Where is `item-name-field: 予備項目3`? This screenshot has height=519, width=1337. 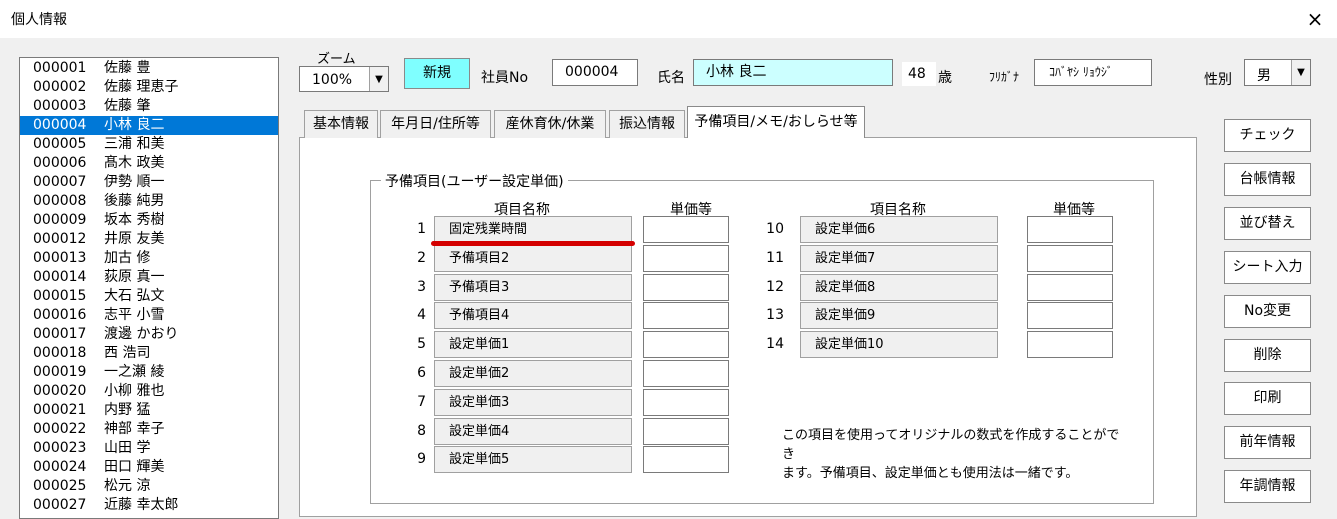
item-name-field: 予備項目3 is located at coordinates (533, 287).